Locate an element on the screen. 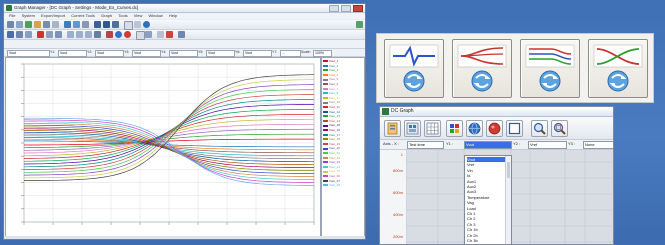 The height and width of the screenshot is (245, 665). dropdown-option: Ch 3 is located at coordinates (486, 224).